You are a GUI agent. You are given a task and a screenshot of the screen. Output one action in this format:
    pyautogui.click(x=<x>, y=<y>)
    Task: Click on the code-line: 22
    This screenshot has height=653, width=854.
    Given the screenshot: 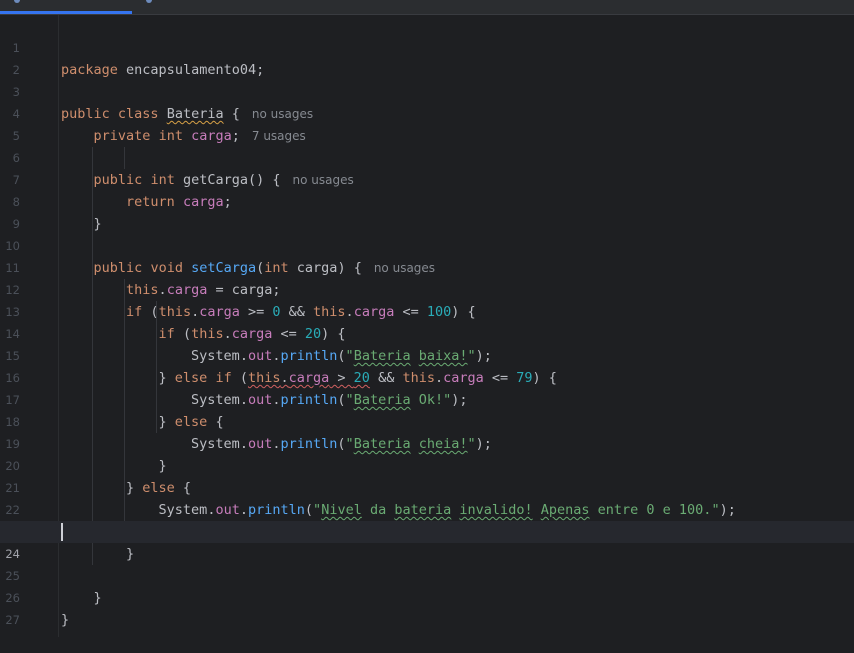 What is the action you would take?
    pyautogui.click(x=427, y=497)
    